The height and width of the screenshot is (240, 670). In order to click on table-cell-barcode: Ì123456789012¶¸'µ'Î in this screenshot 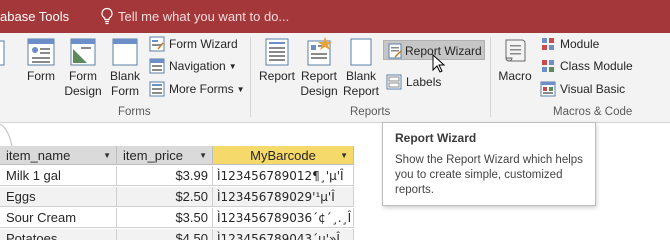, I will do `click(283, 176)`.